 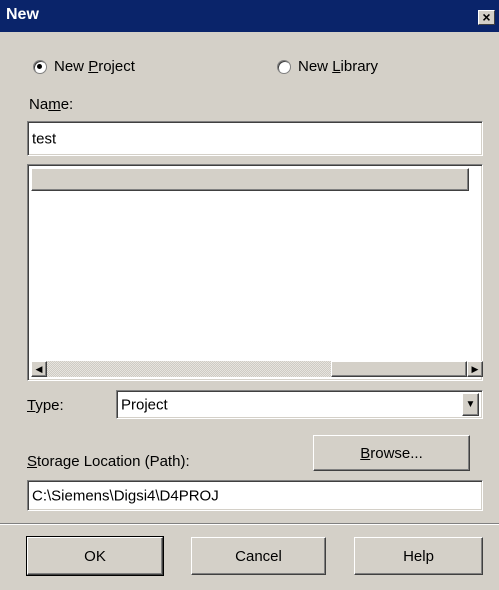 I want to click on help-button-label: Help, so click(x=418, y=556).